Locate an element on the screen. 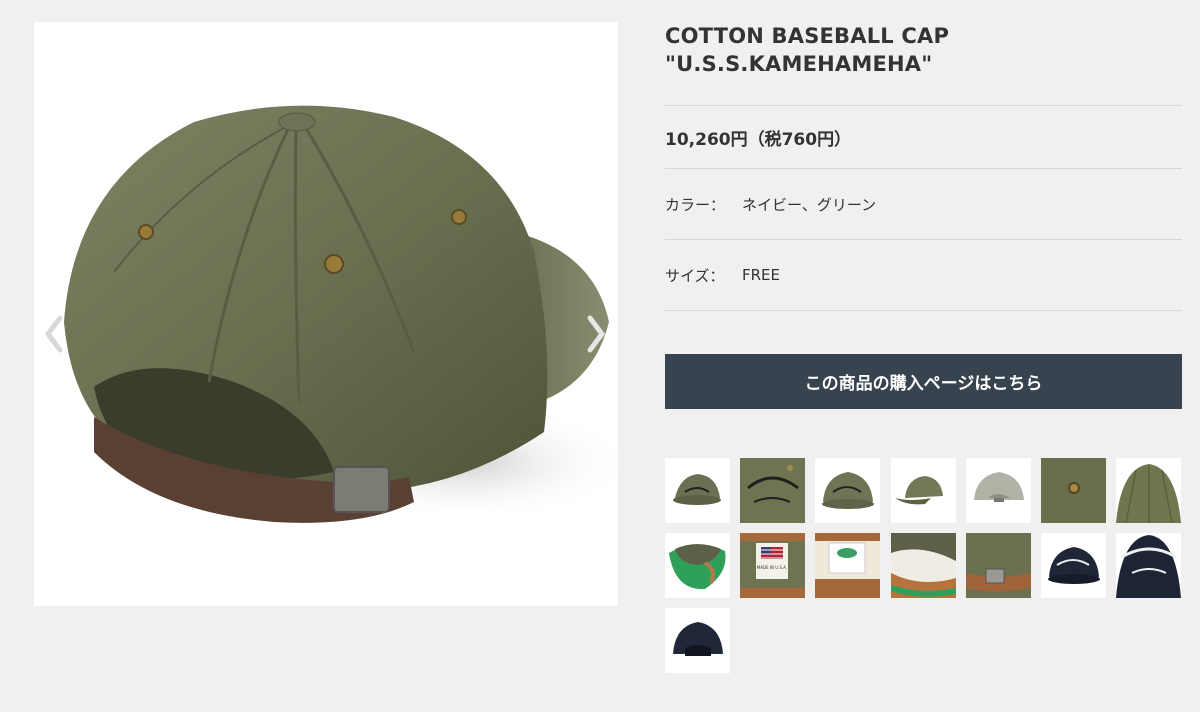  thumbnail-green-cap-crown is located at coordinates (1148, 490).